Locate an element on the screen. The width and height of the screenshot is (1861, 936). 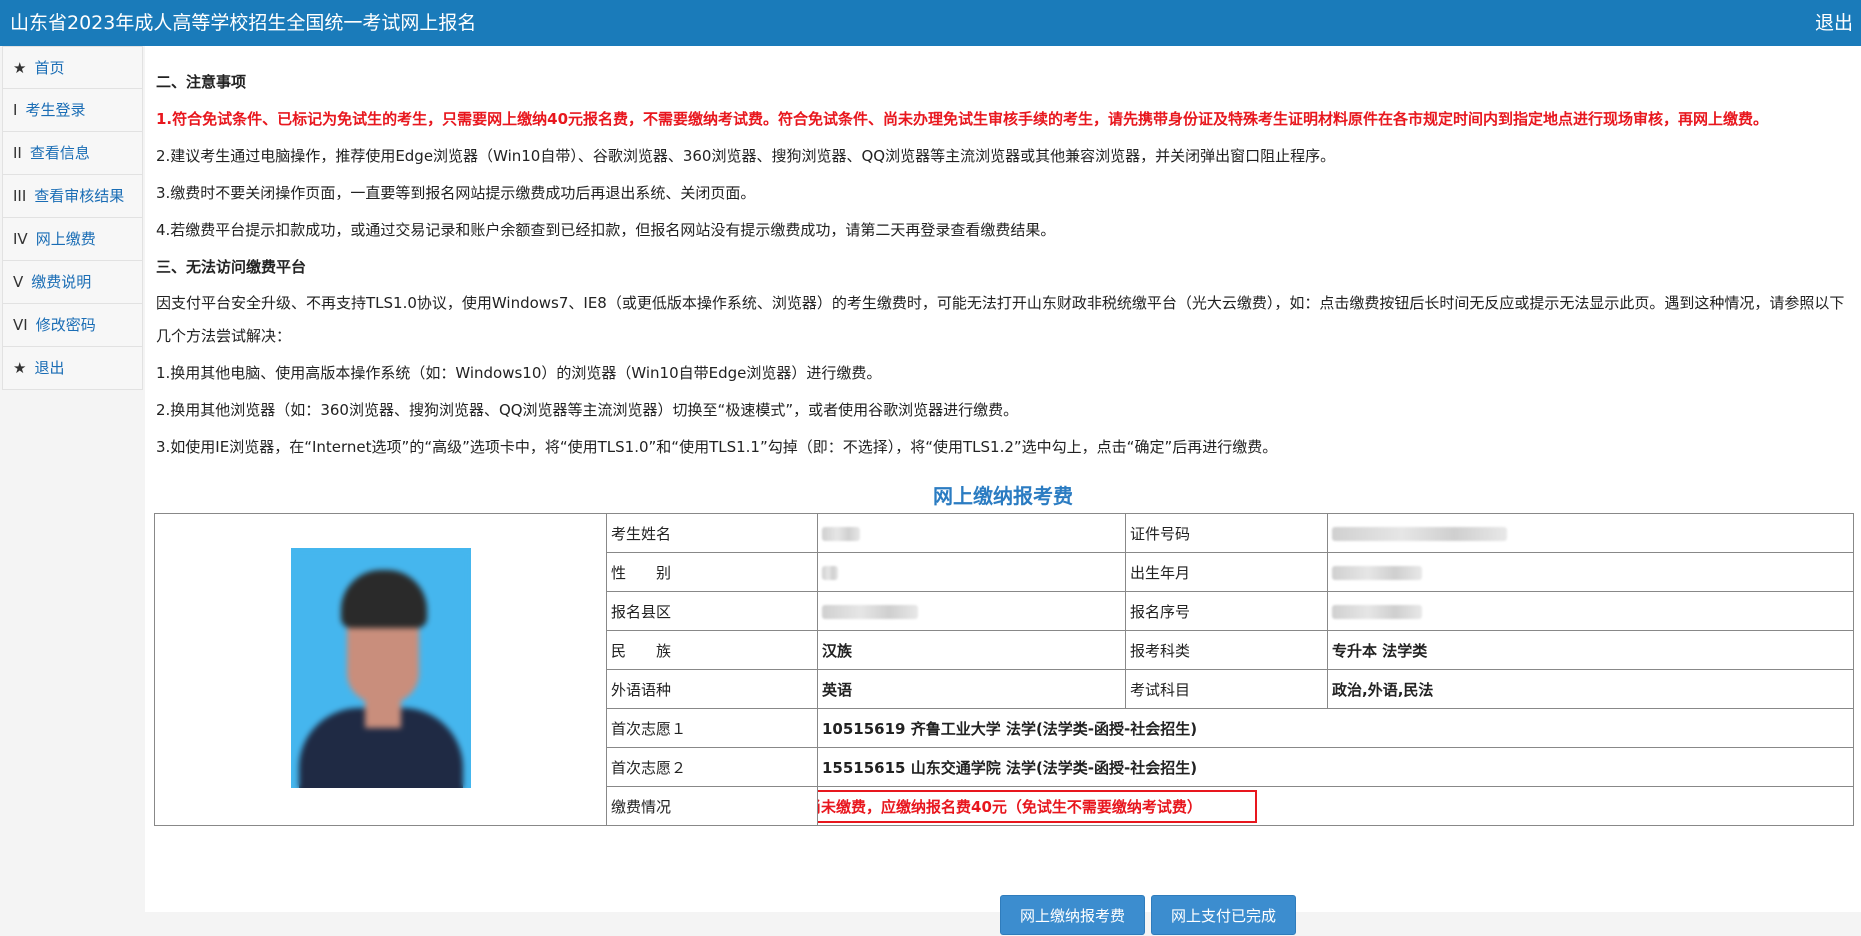
label-id-number: 证件号码 is located at coordinates (1226, 533).